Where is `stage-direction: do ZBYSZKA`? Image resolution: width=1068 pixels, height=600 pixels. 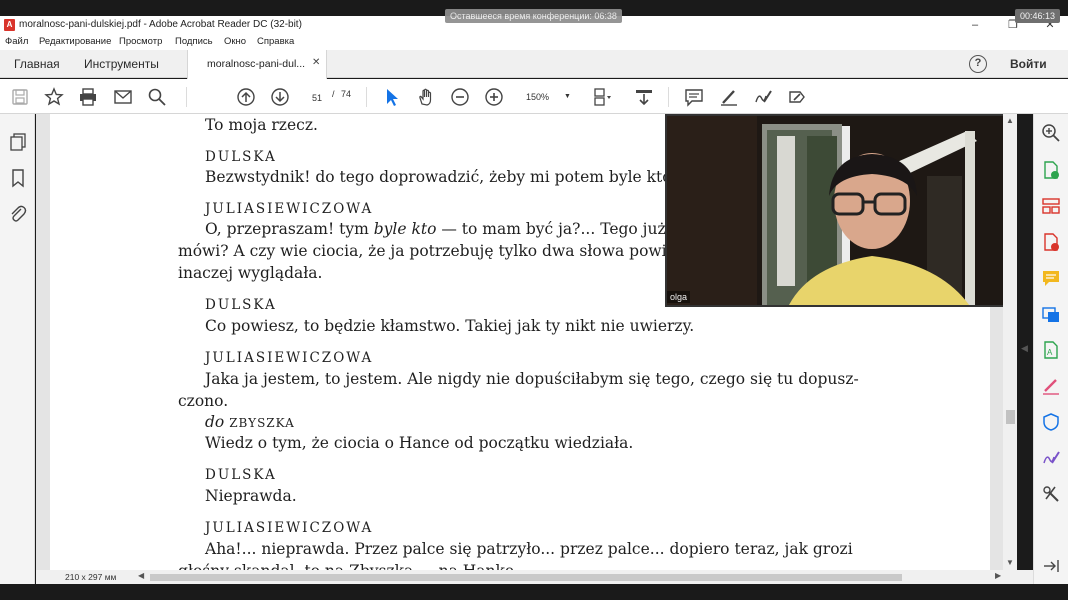
stage-direction: do ZBYSZKA is located at coordinates (250, 422).